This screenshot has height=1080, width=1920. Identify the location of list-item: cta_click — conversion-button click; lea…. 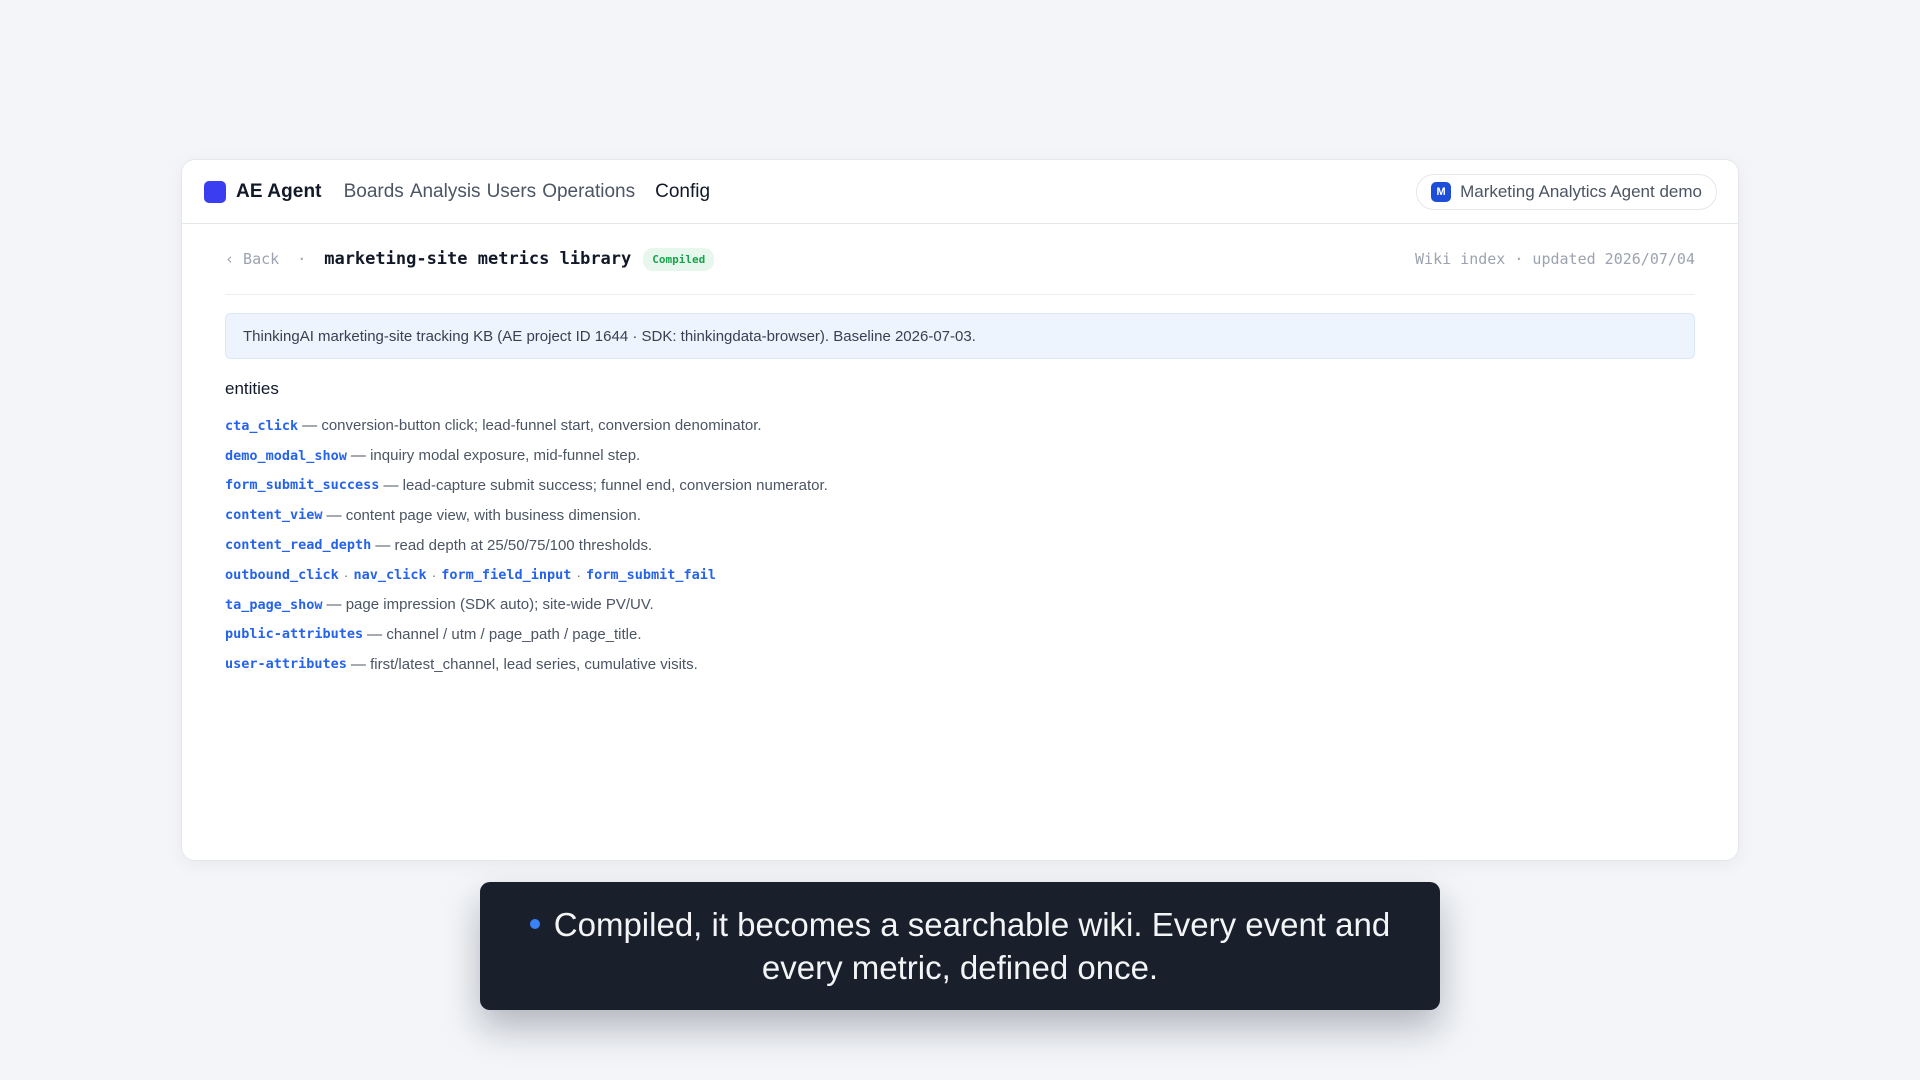
(960, 426).